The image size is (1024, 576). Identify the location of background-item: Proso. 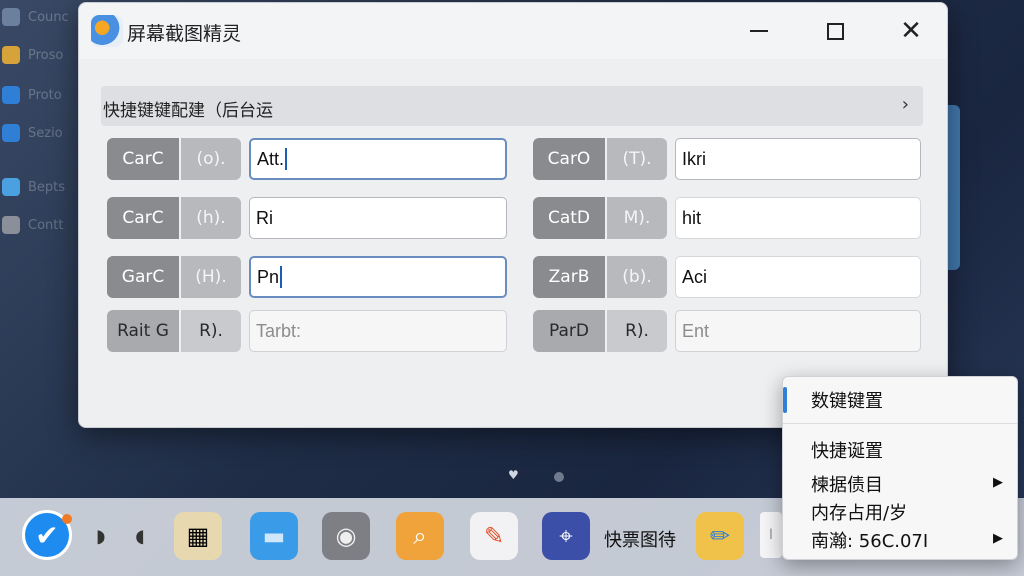
(40, 55).